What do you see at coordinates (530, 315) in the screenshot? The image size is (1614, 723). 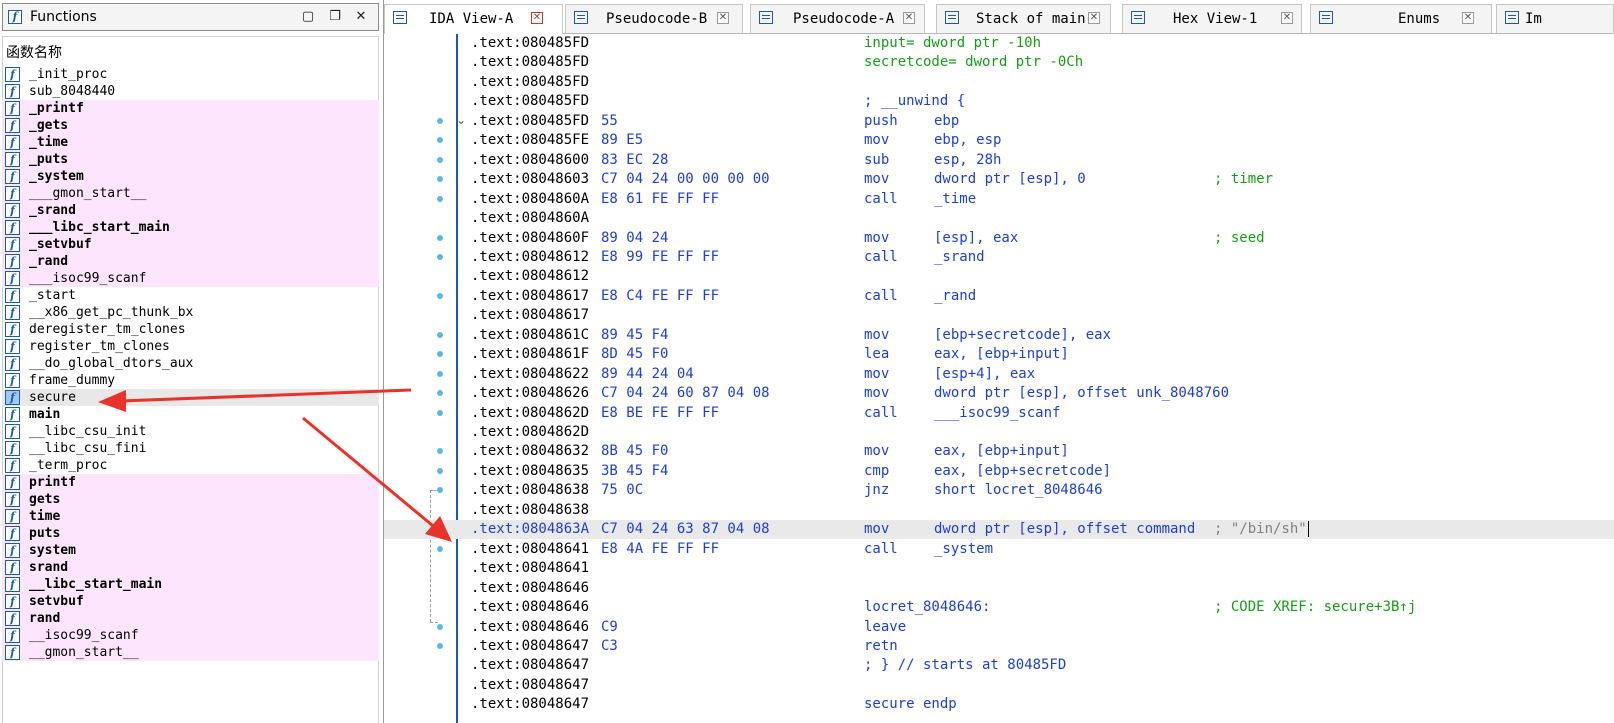 I see `line-address: .text:08048617` at bounding box center [530, 315].